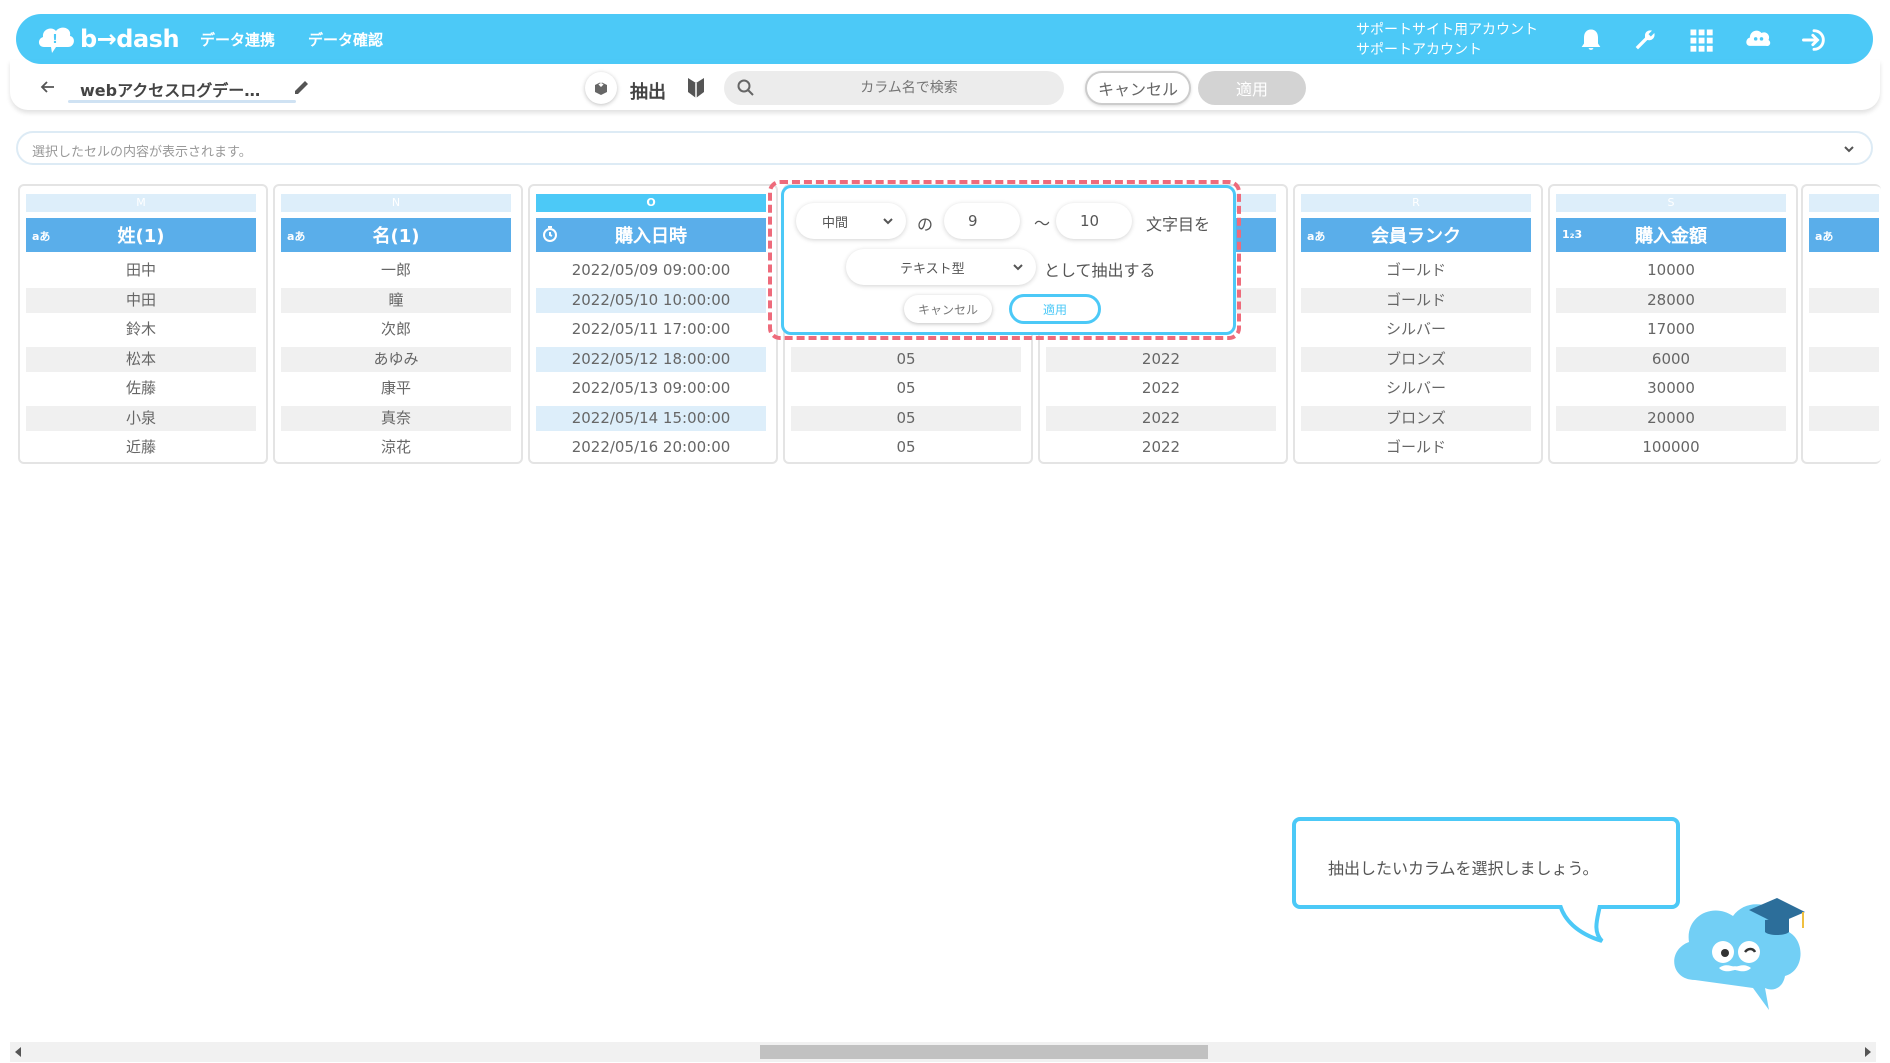  Describe the element at coordinates (1844, 235) in the screenshot. I see `column-header: aあ` at that location.